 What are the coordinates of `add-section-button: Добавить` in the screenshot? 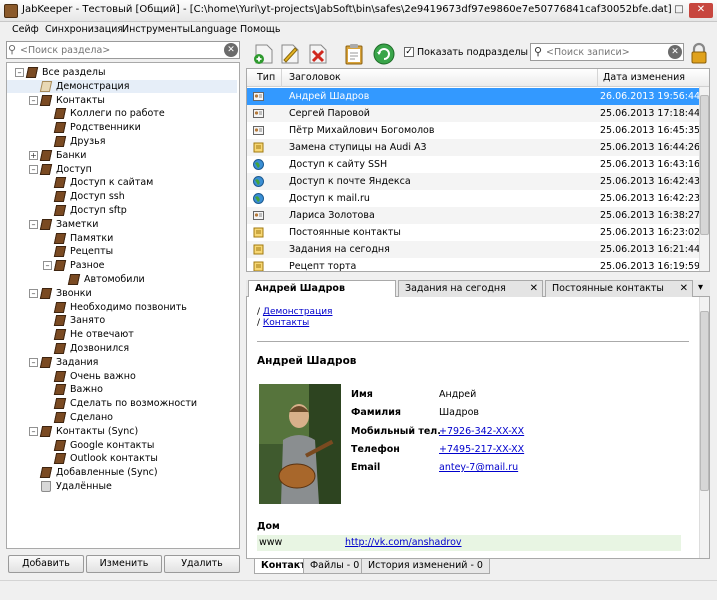 It's located at (46, 564).